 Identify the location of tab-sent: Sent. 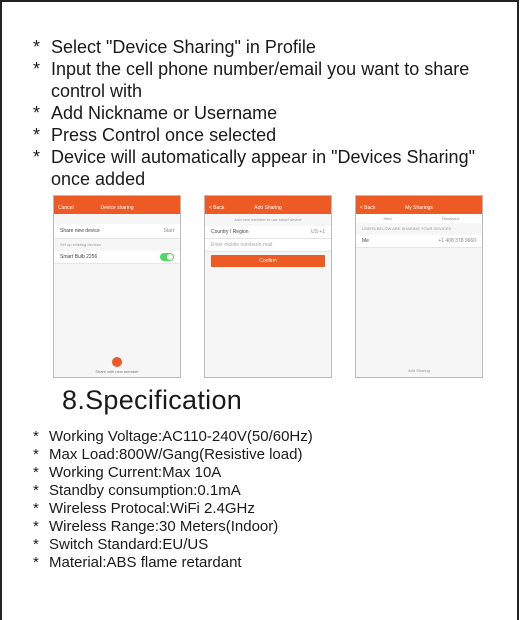
(387, 218).